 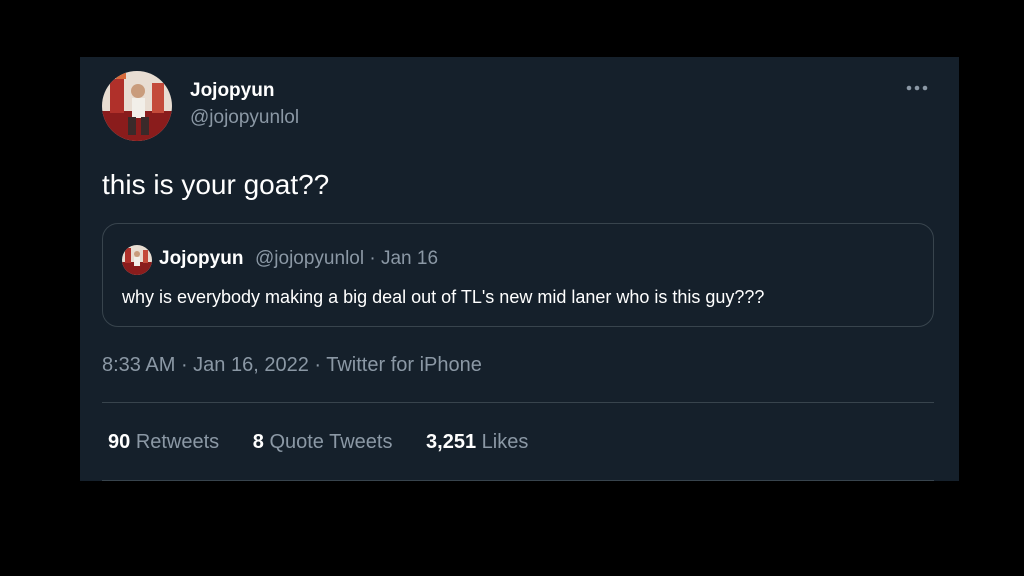 What do you see at coordinates (177, 442) in the screenshot?
I see `retweets-label: Retweets` at bounding box center [177, 442].